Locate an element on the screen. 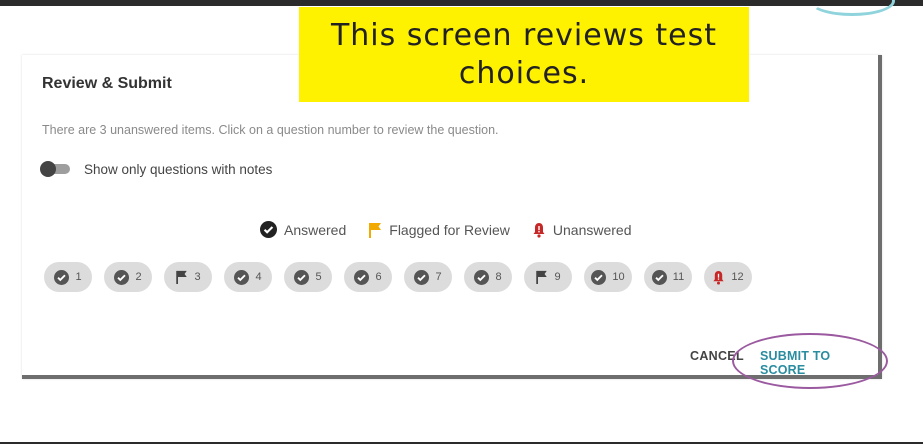 The image size is (923, 444). legend-unanswered-label: Unanswered is located at coordinates (592, 229).